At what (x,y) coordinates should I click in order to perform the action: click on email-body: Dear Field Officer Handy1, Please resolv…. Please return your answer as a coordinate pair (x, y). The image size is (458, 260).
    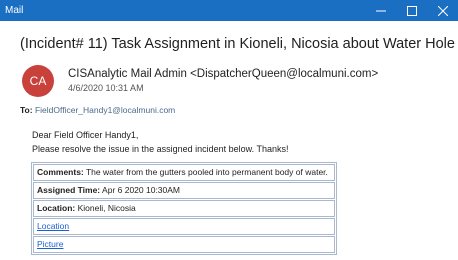
    Looking at the image, I should click on (160, 142).